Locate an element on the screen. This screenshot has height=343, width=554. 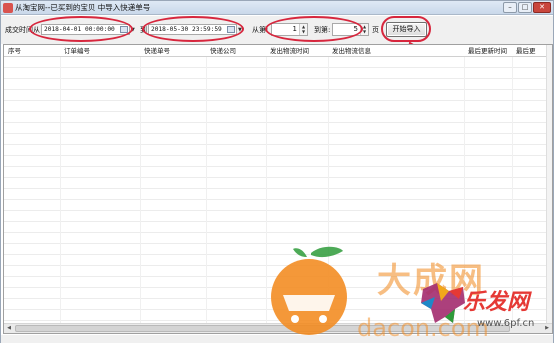
date-from-value: 2018-04-01 00:00:00 is located at coordinates (79, 29).